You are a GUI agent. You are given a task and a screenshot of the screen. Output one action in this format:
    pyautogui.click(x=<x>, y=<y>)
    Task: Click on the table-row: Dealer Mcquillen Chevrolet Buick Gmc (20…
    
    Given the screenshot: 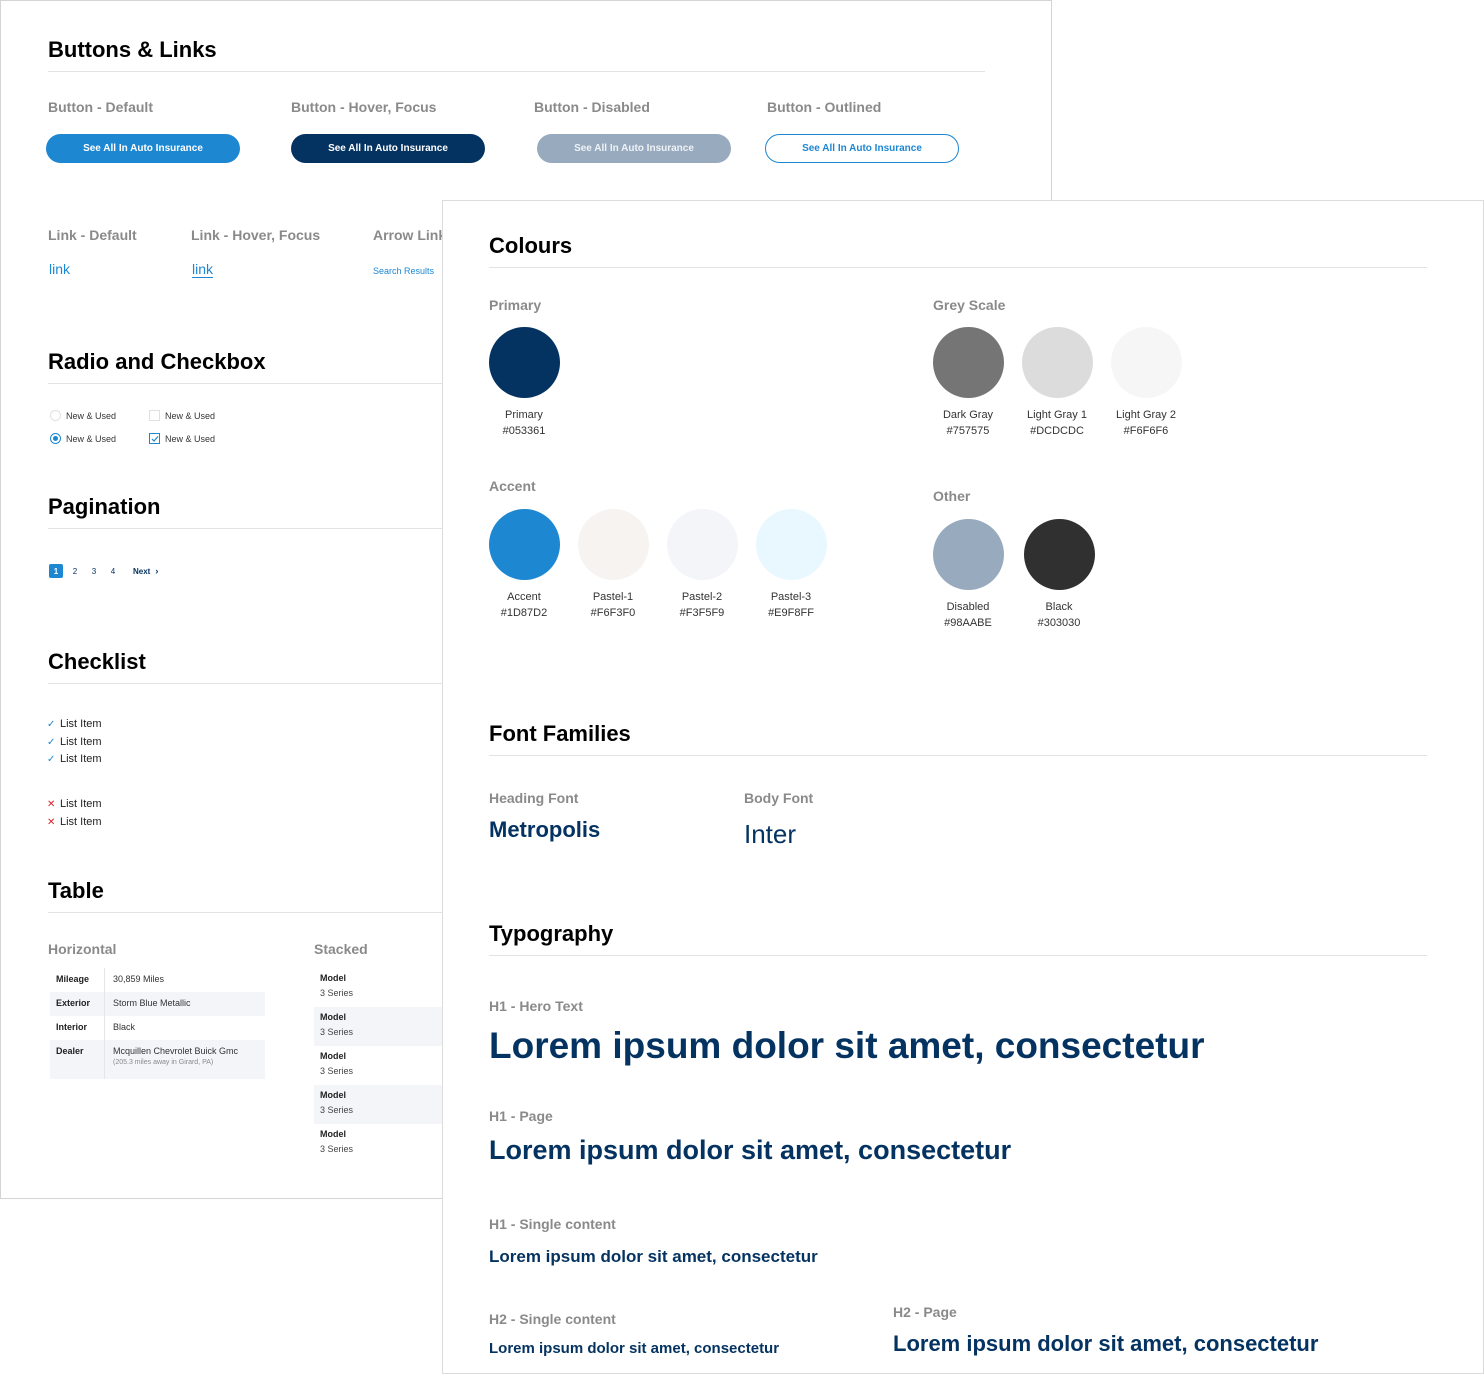 What is the action you would take?
    pyautogui.click(x=157, y=1059)
    